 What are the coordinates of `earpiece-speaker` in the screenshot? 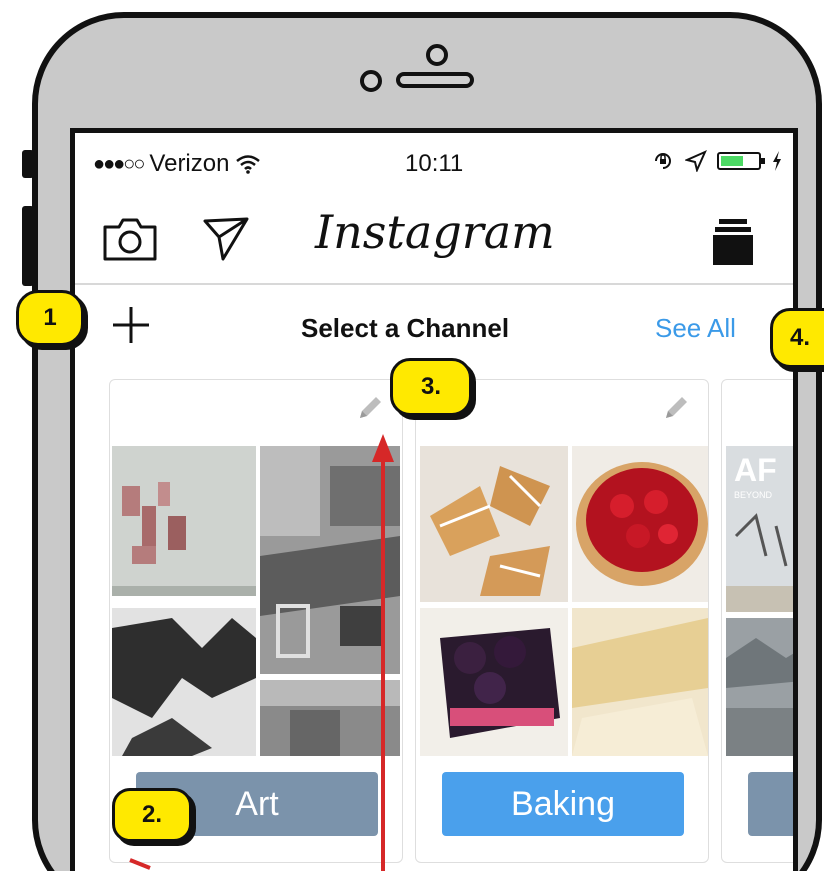 It's located at (435, 80).